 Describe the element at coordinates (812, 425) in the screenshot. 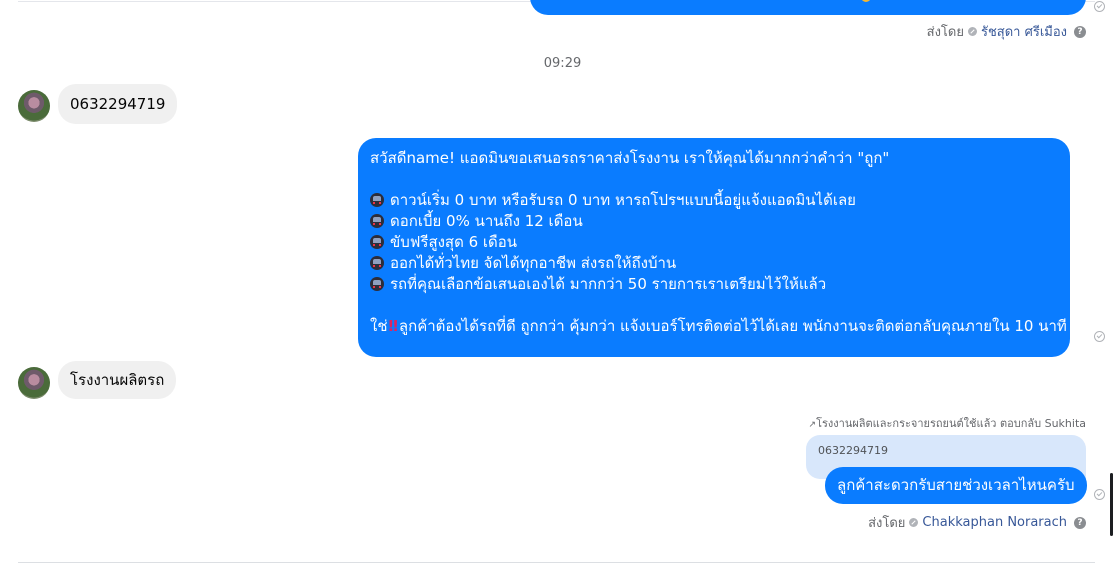

I see `reply-arrow-icon: ↗` at that location.